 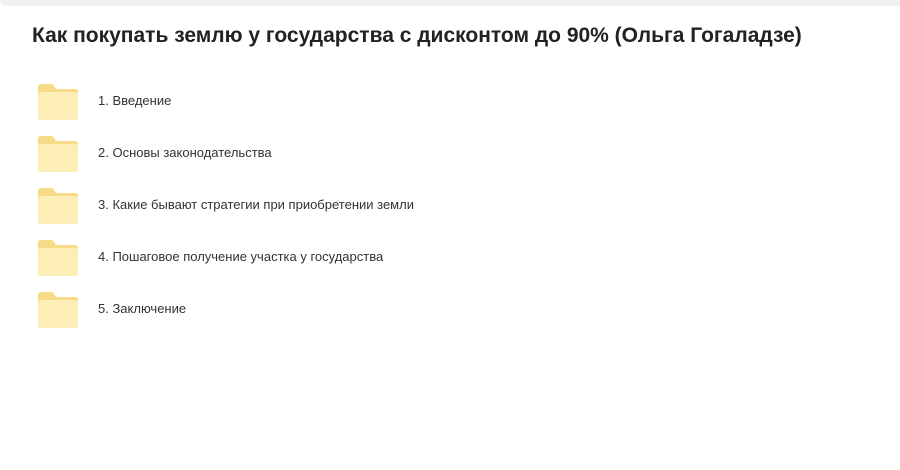 What do you see at coordinates (450, 154) in the screenshot?
I see `folder-item-legislation: 2. Основы законодательства` at bounding box center [450, 154].